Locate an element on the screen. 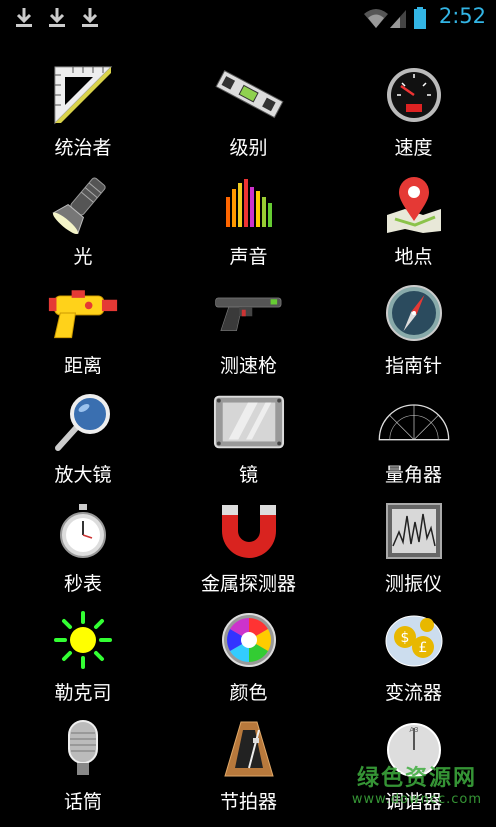 The image size is (496, 827). watermark-title: 绿色资源网 is located at coordinates (416, 778).